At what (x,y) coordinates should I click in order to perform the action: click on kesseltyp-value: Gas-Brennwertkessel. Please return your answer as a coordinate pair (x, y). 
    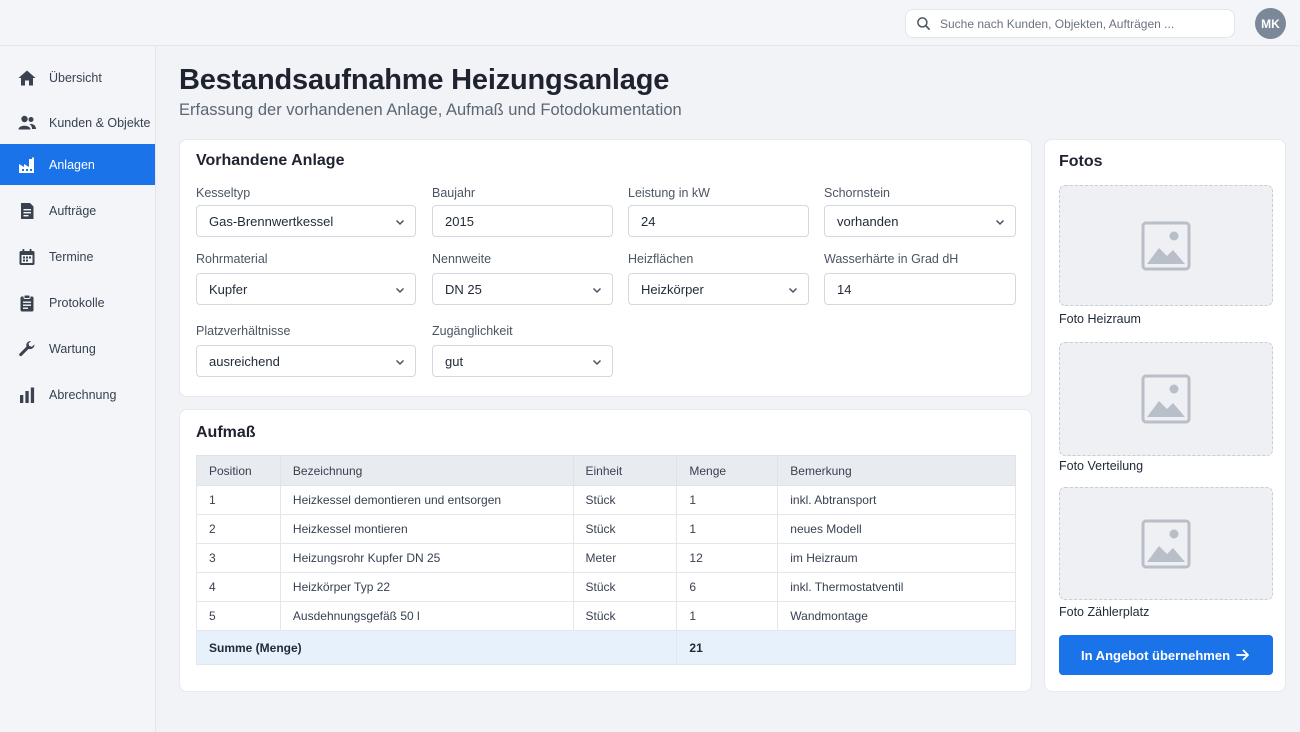
    Looking at the image, I should click on (271, 221).